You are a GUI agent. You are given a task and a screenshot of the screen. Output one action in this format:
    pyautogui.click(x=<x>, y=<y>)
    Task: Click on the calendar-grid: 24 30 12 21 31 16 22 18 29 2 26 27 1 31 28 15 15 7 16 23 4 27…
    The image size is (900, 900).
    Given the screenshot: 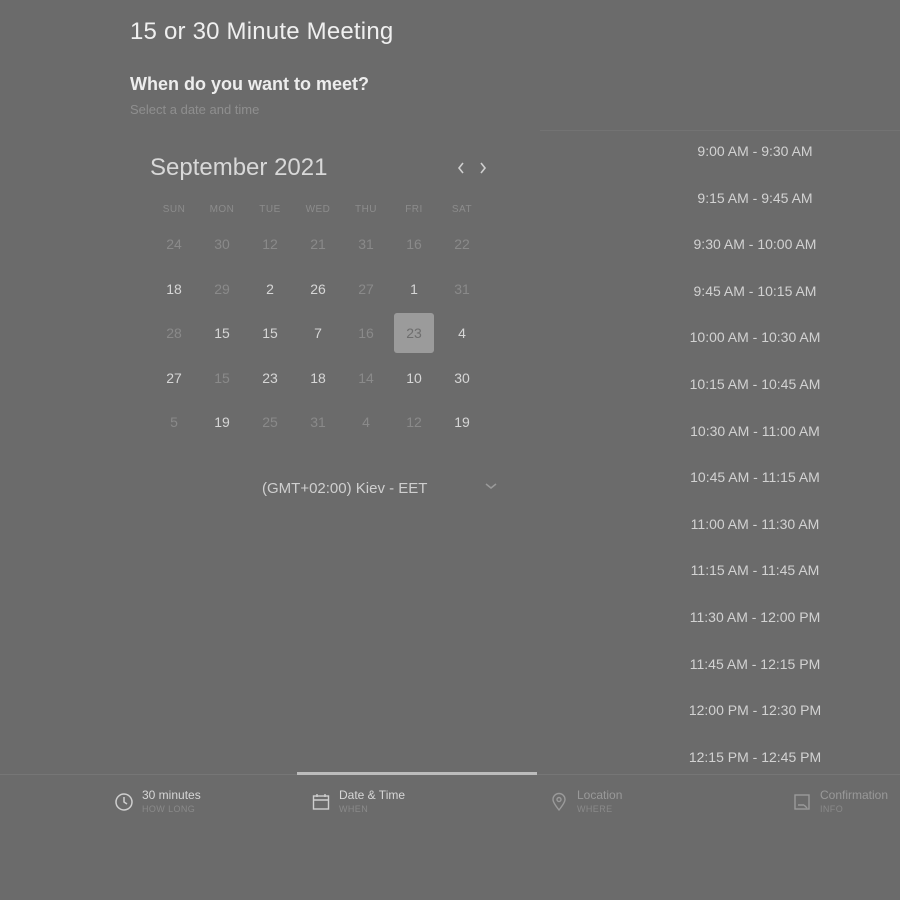 What is the action you would take?
    pyautogui.click(x=318, y=333)
    